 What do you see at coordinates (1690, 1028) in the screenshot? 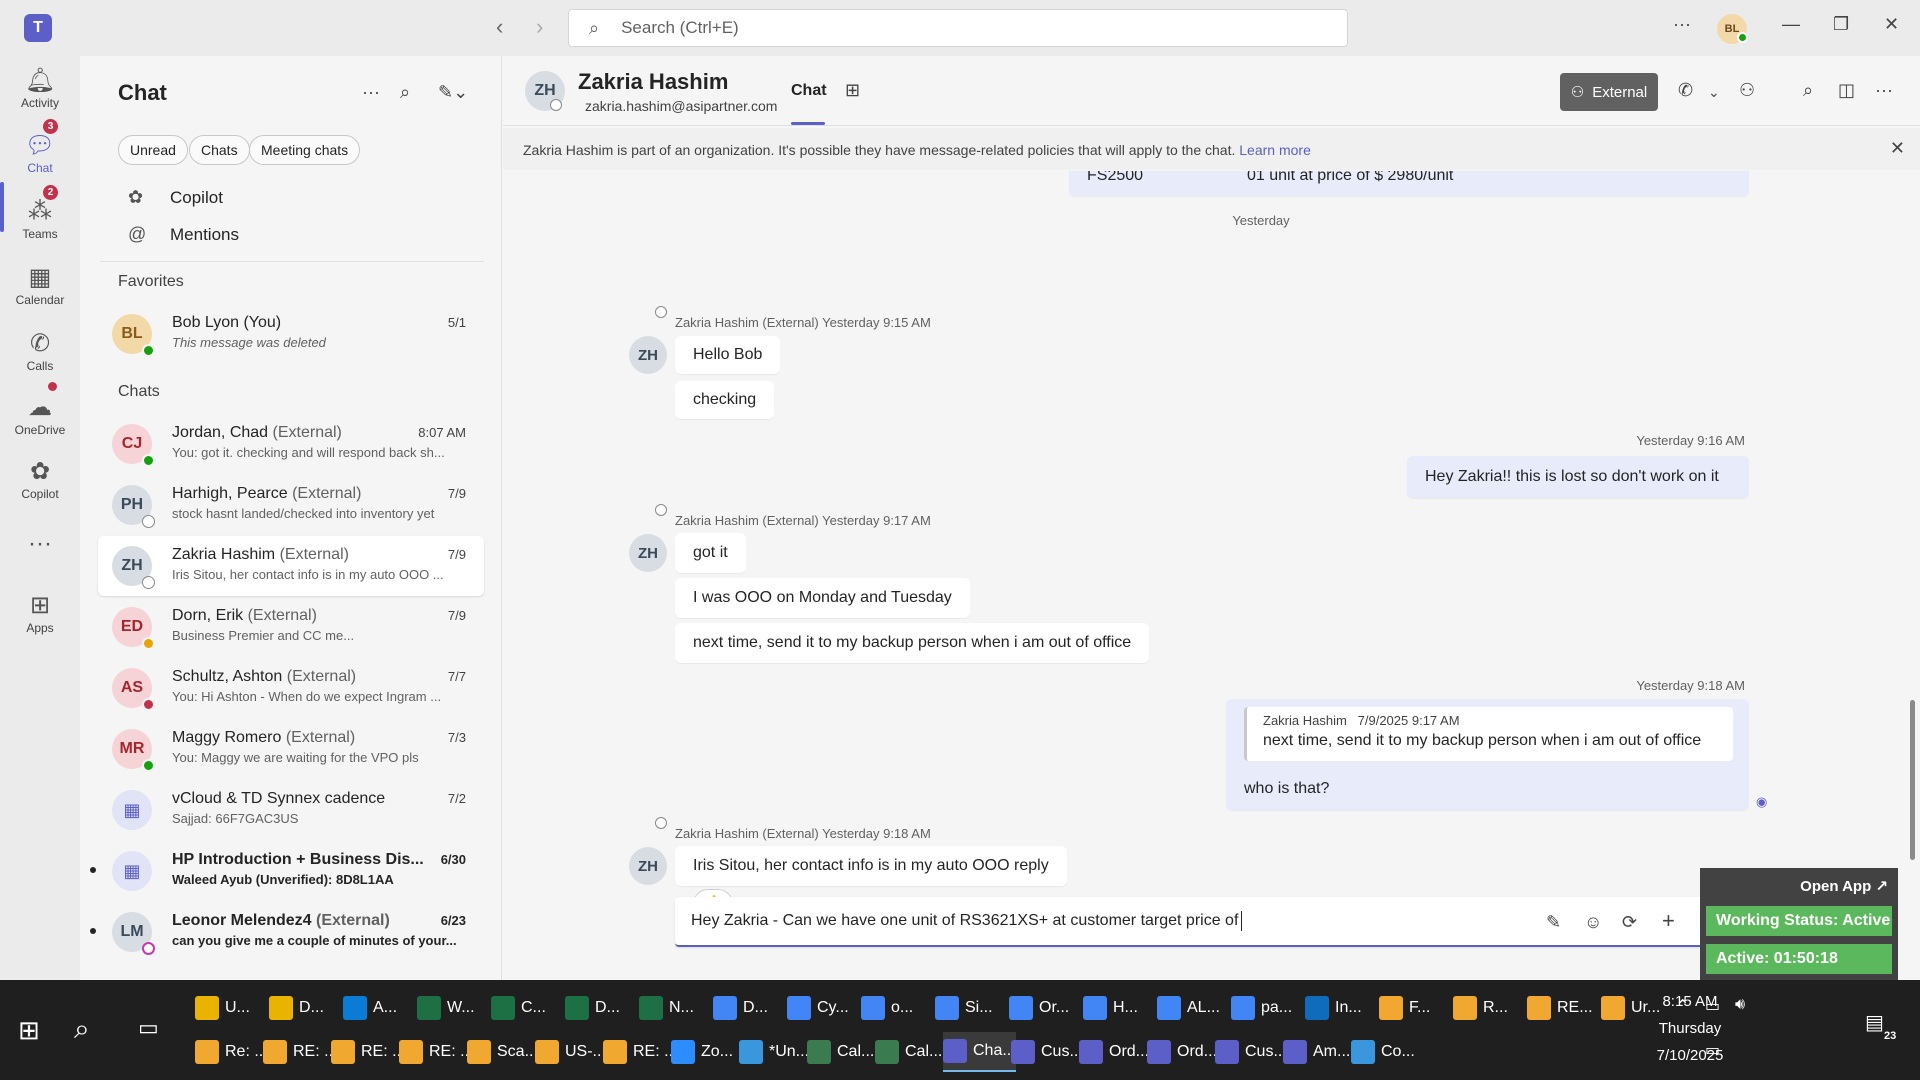
I see `system-clock: 8:15 AM Thursday 7/10/2025` at bounding box center [1690, 1028].